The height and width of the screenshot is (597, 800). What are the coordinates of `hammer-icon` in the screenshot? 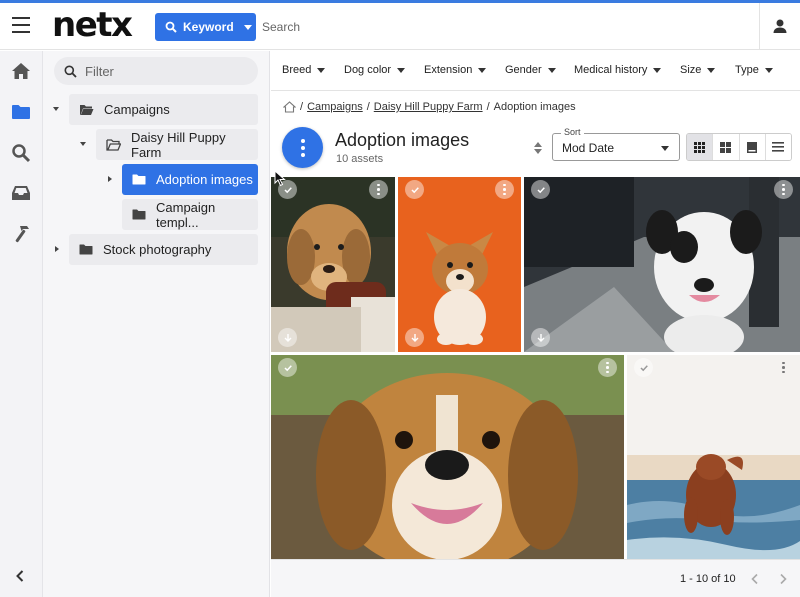 It's located at (21, 234).